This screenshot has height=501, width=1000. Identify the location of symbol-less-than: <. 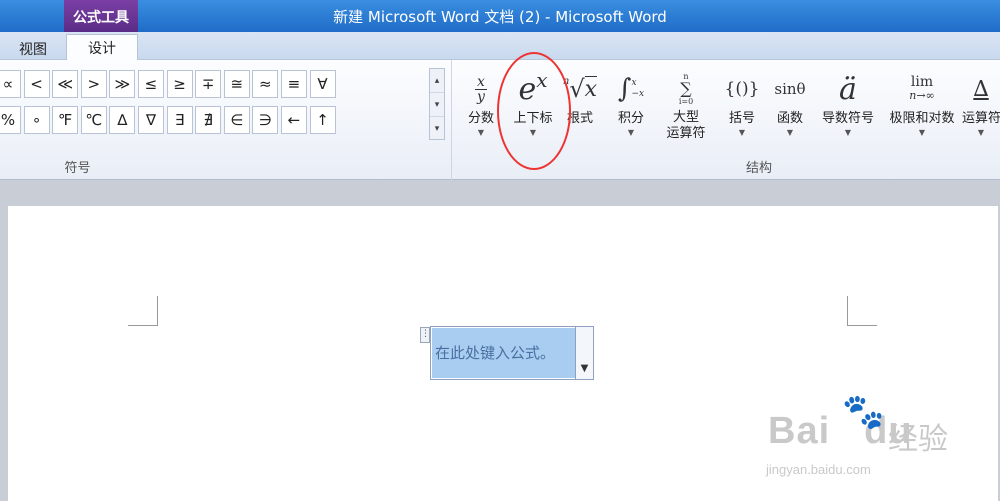
(36, 84).